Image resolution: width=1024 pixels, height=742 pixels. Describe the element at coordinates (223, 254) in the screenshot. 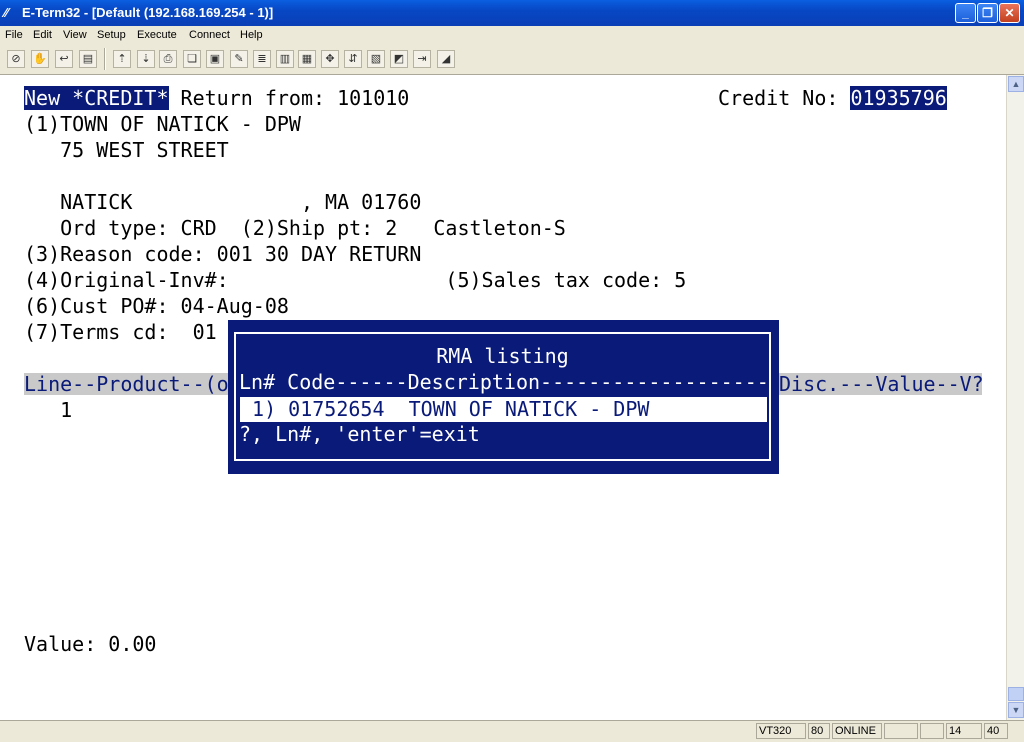

I see `reason-code-line: (3)Reason code: 001 30 DAY RETURN` at that location.